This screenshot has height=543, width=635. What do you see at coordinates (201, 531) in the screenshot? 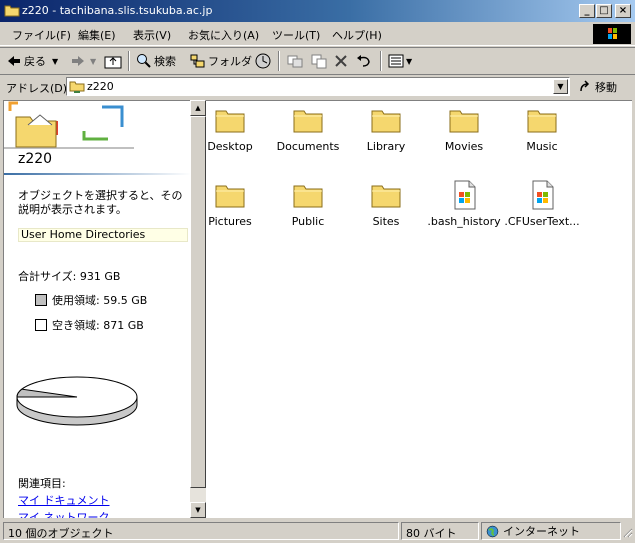
I see `status-object-count: 10 個のオブジェクト` at bounding box center [201, 531].